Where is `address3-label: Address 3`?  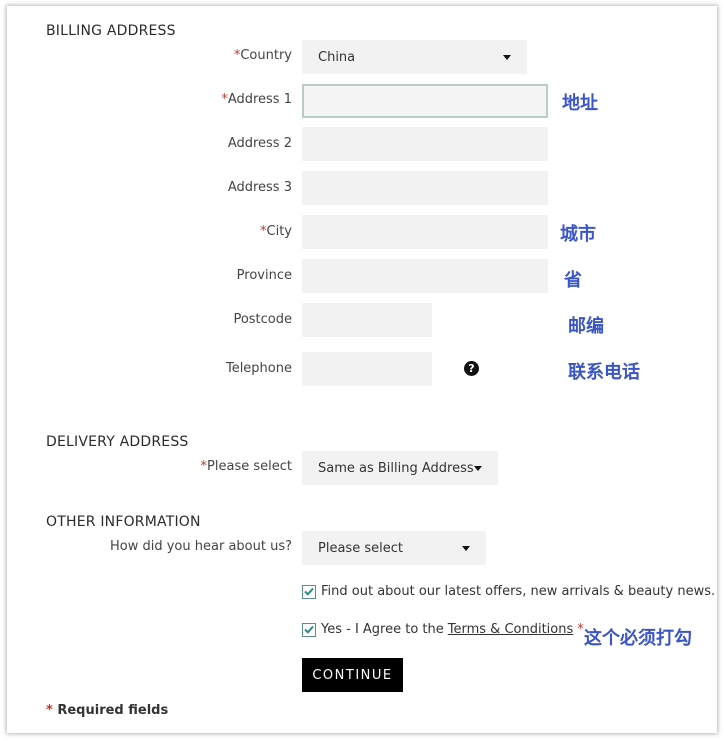 address3-label: Address 3 is located at coordinates (259, 187).